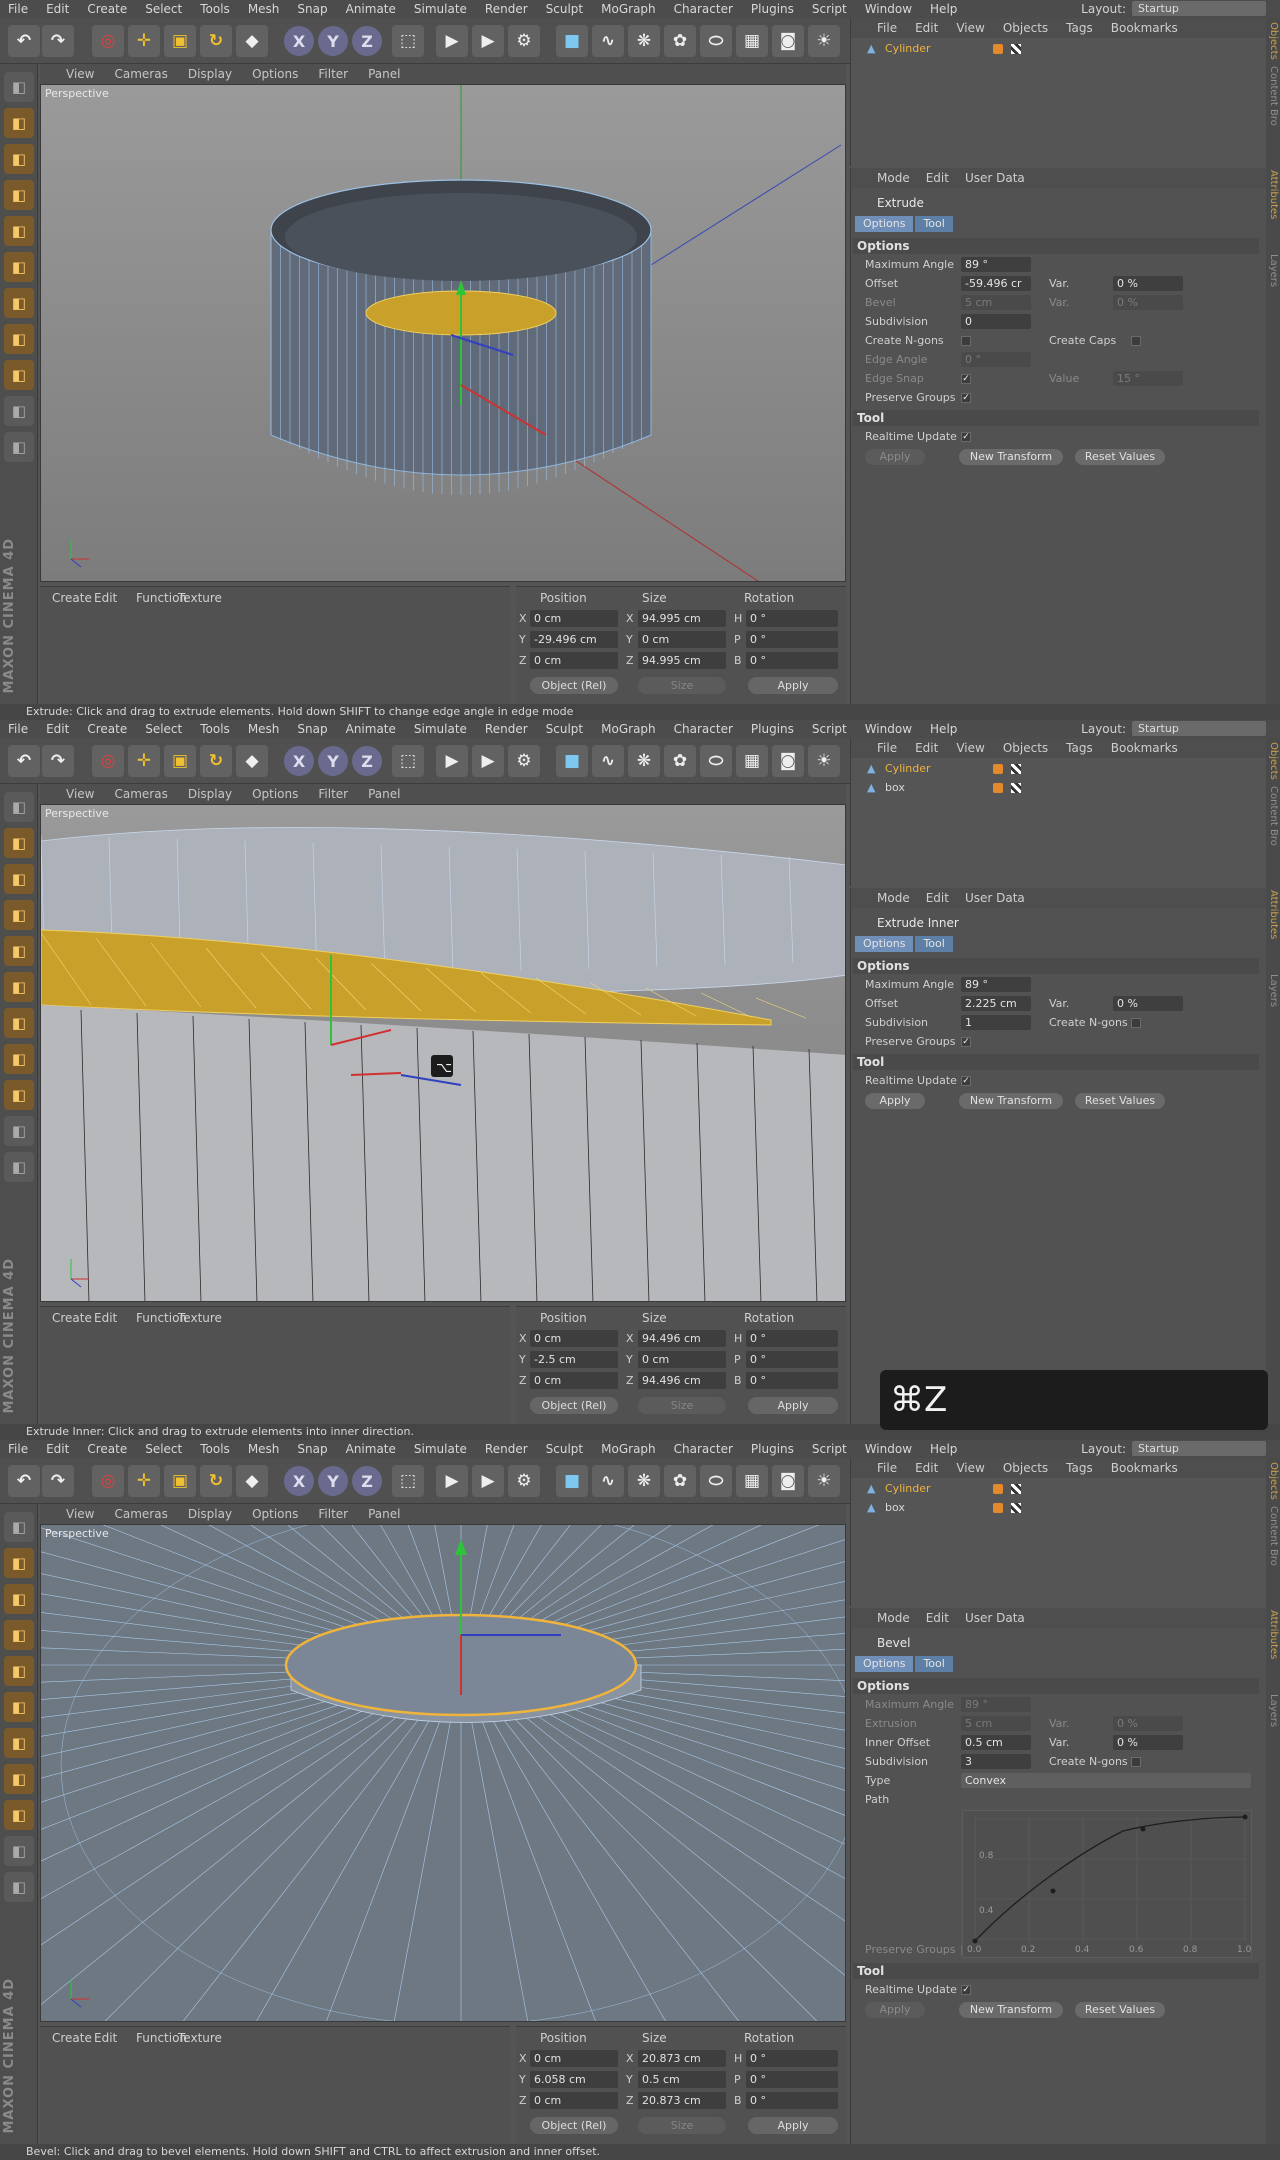 The height and width of the screenshot is (2160, 1280). What do you see at coordinates (970, 748) in the screenshot?
I see `object-menu-view: View` at bounding box center [970, 748].